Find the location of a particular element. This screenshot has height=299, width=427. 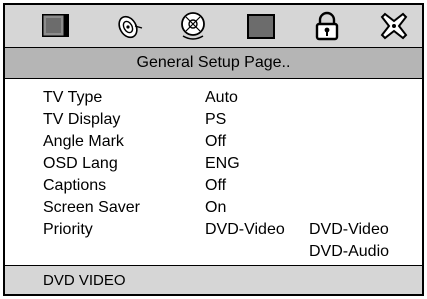

priority-option-dvd-video: DVD-Video is located at coordinates (349, 230).